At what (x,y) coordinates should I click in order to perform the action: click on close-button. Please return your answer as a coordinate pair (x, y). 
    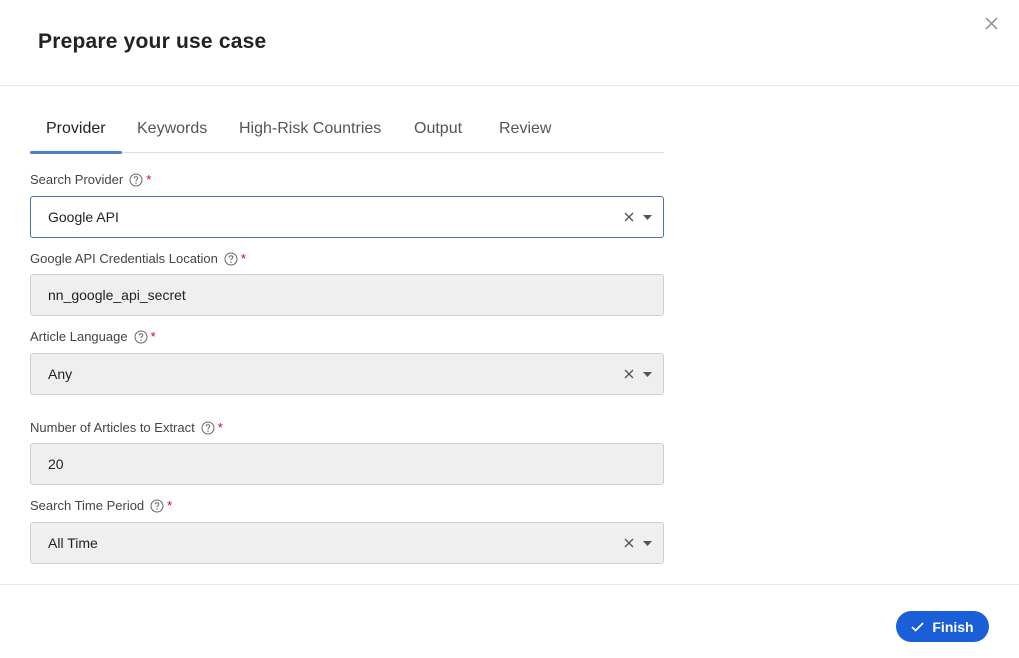
    Looking at the image, I should click on (992, 24).